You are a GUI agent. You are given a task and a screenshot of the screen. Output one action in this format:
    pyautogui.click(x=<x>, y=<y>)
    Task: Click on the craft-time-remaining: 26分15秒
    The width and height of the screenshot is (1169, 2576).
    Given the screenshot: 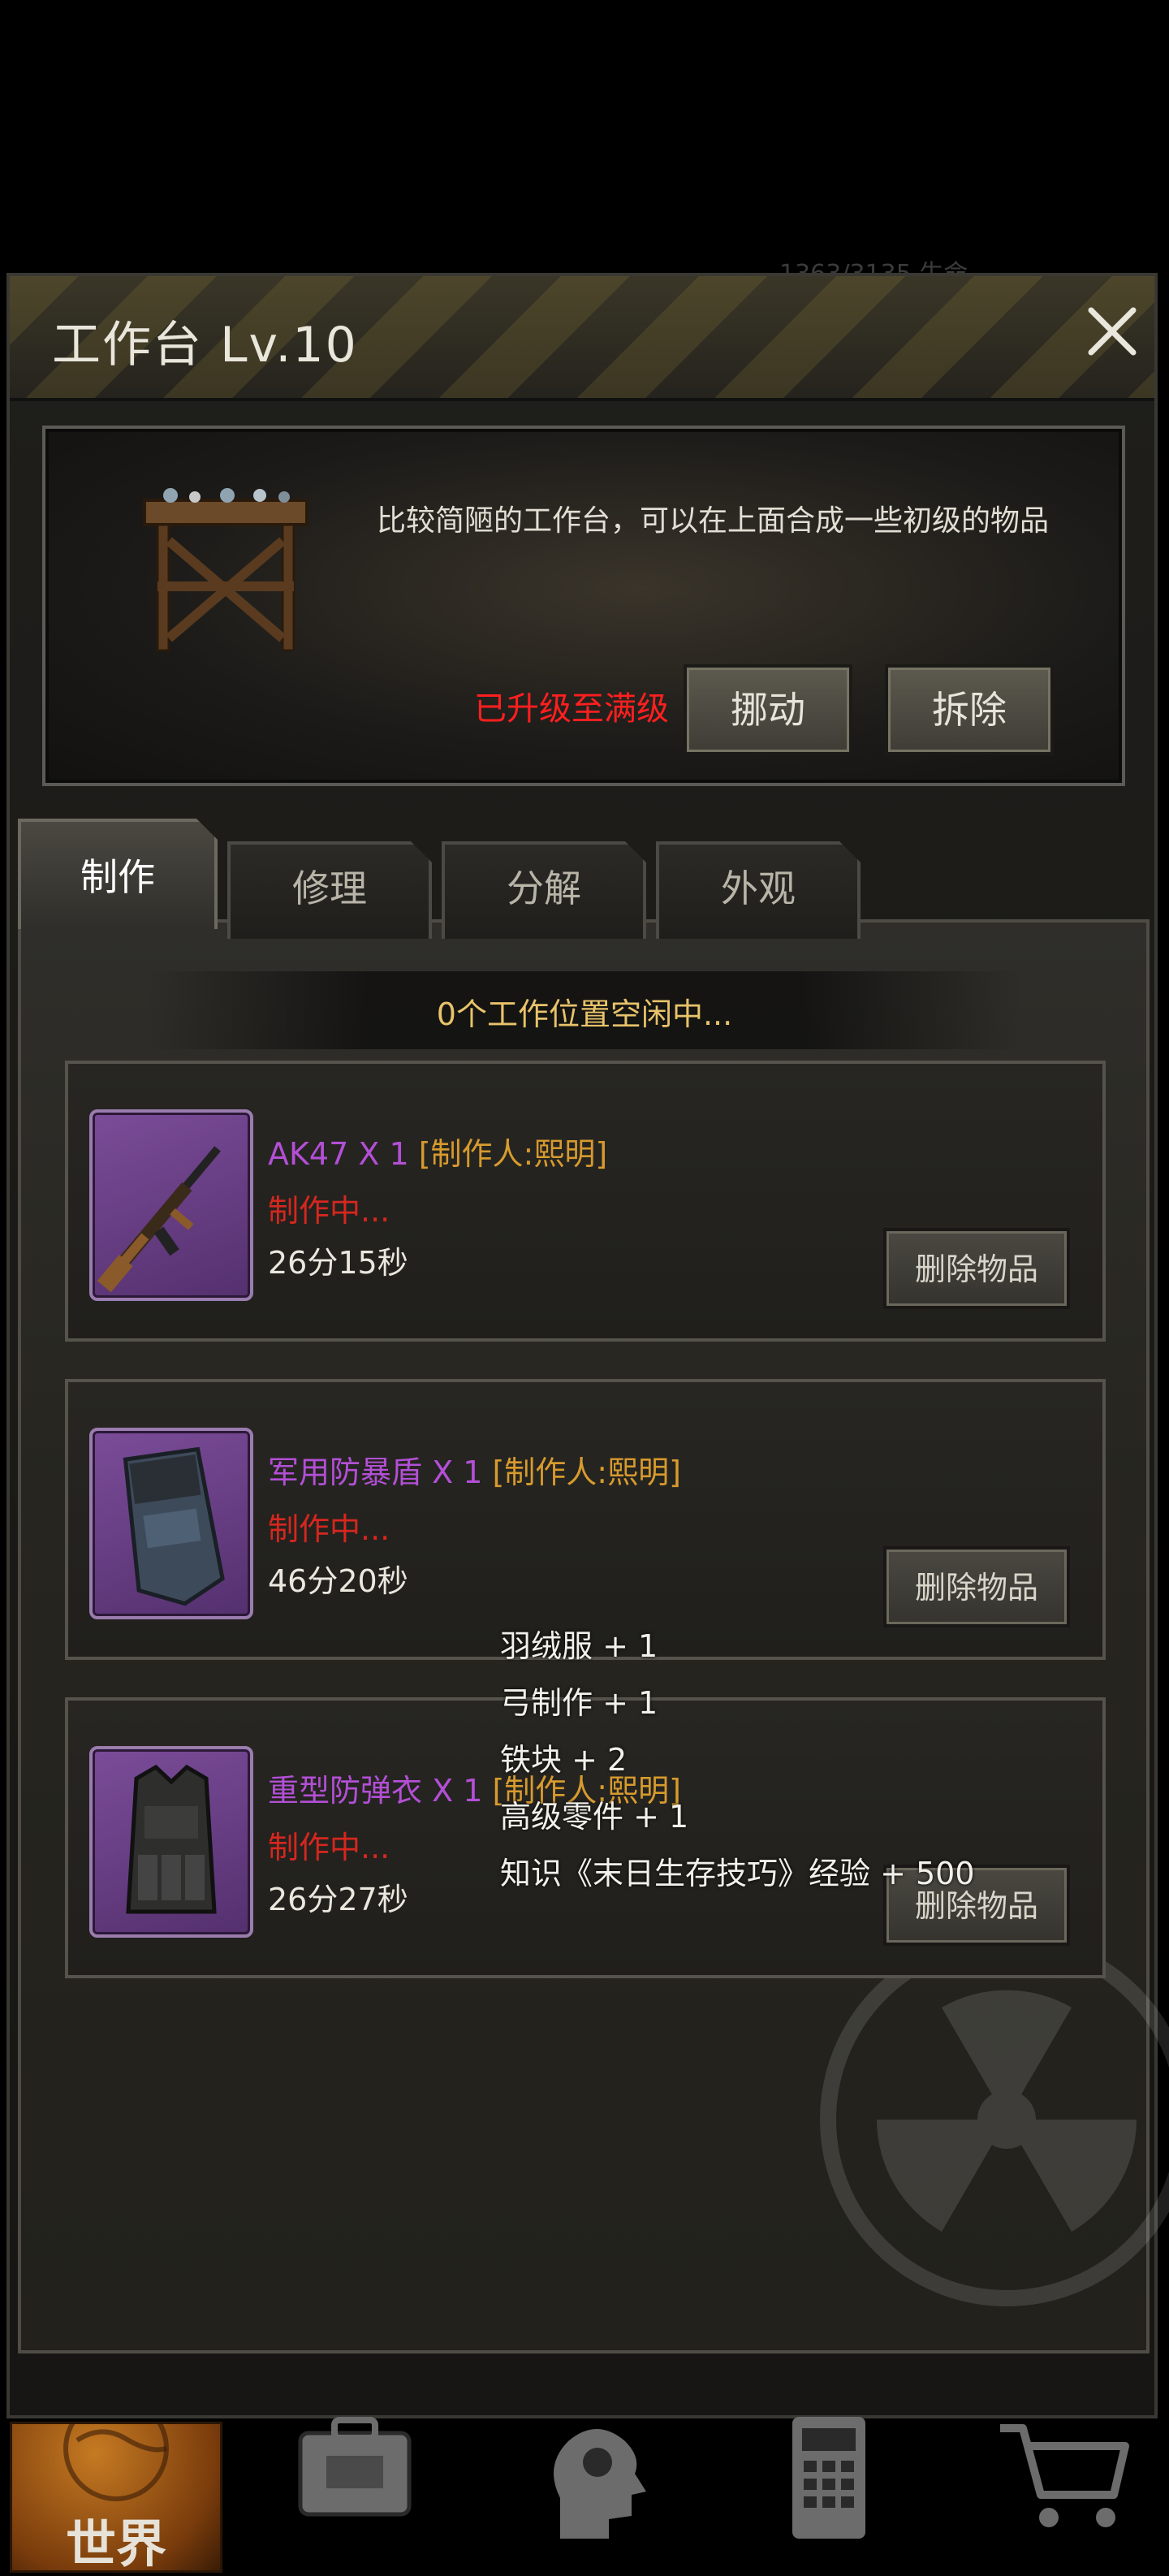 What is the action you would take?
    pyautogui.click(x=338, y=1263)
    